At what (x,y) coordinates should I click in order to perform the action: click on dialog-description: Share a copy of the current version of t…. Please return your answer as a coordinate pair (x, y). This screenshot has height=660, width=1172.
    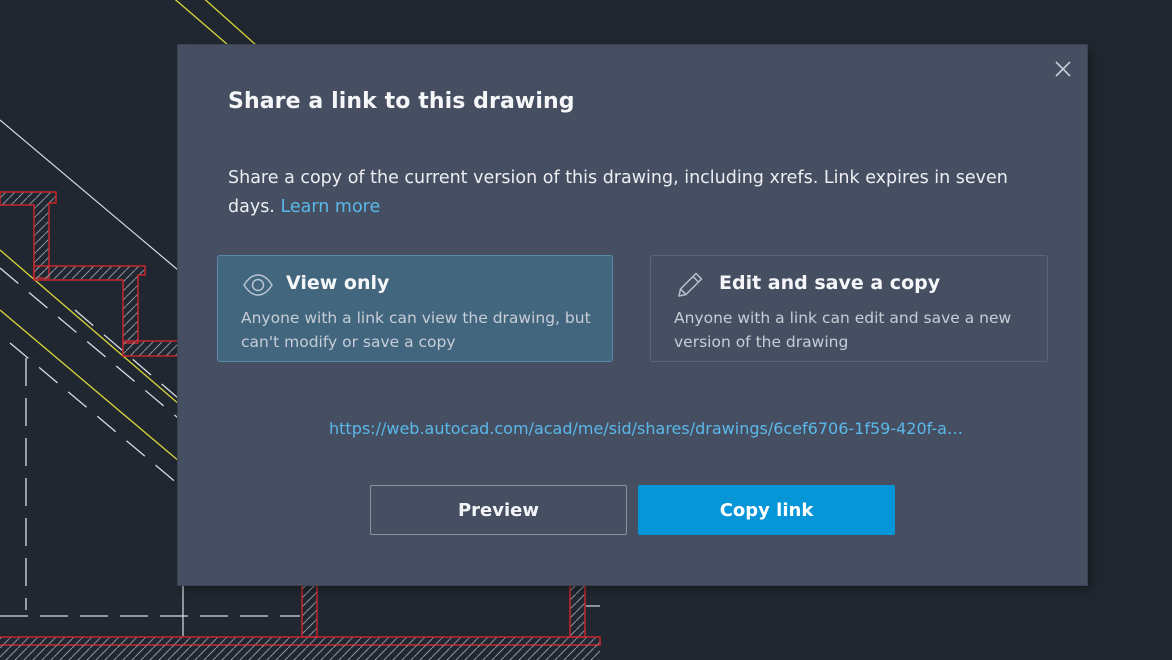
    Looking at the image, I should click on (628, 192).